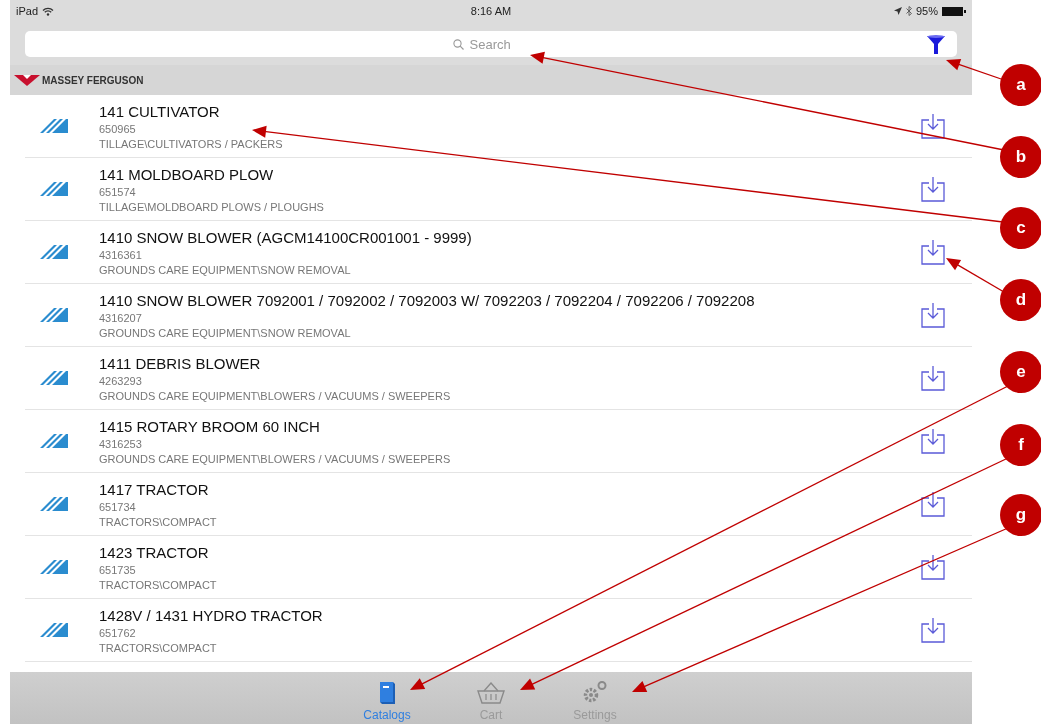 The image size is (1041, 724). What do you see at coordinates (491, 11) in the screenshot?
I see `clock-time: 8:16 AM` at bounding box center [491, 11].